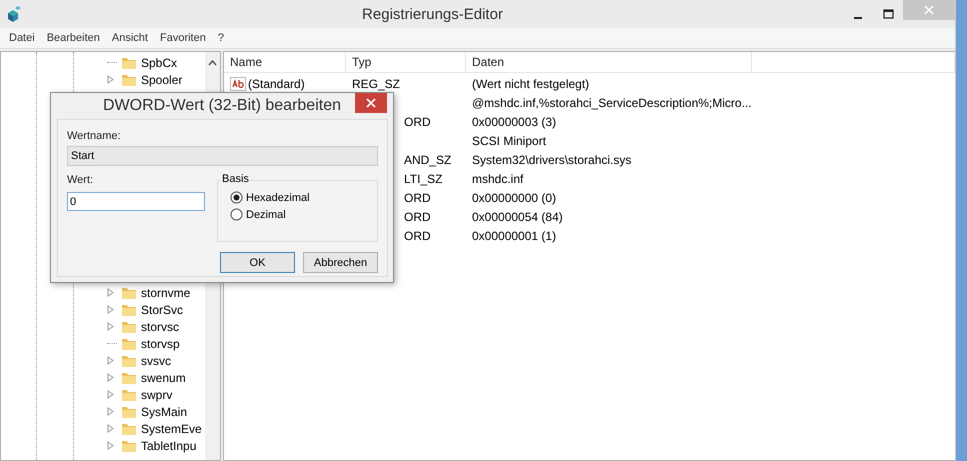 This screenshot has height=461, width=967. Describe the element at coordinates (136, 201) in the screenshot. I see `value-field: 0` at that location.